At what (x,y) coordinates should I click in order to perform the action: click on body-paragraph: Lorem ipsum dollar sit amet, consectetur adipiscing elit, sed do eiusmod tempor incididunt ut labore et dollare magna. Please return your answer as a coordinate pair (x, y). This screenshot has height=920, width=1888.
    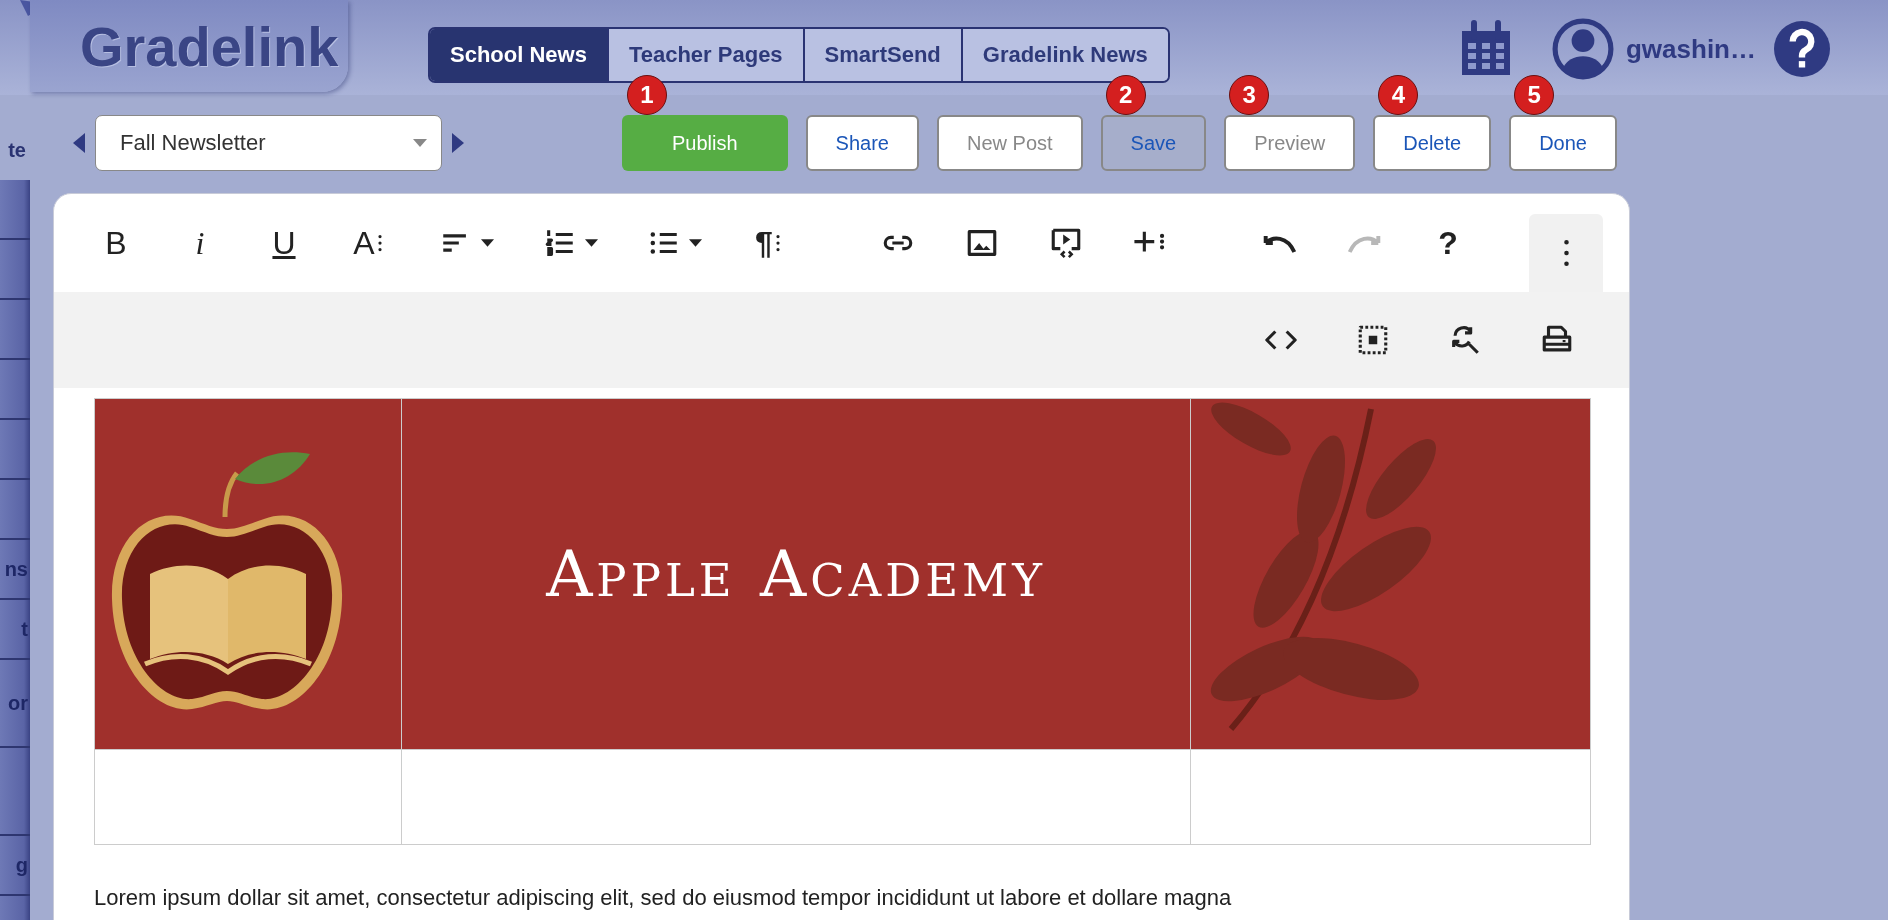
    Looking at the image, I should click on (663, 898).